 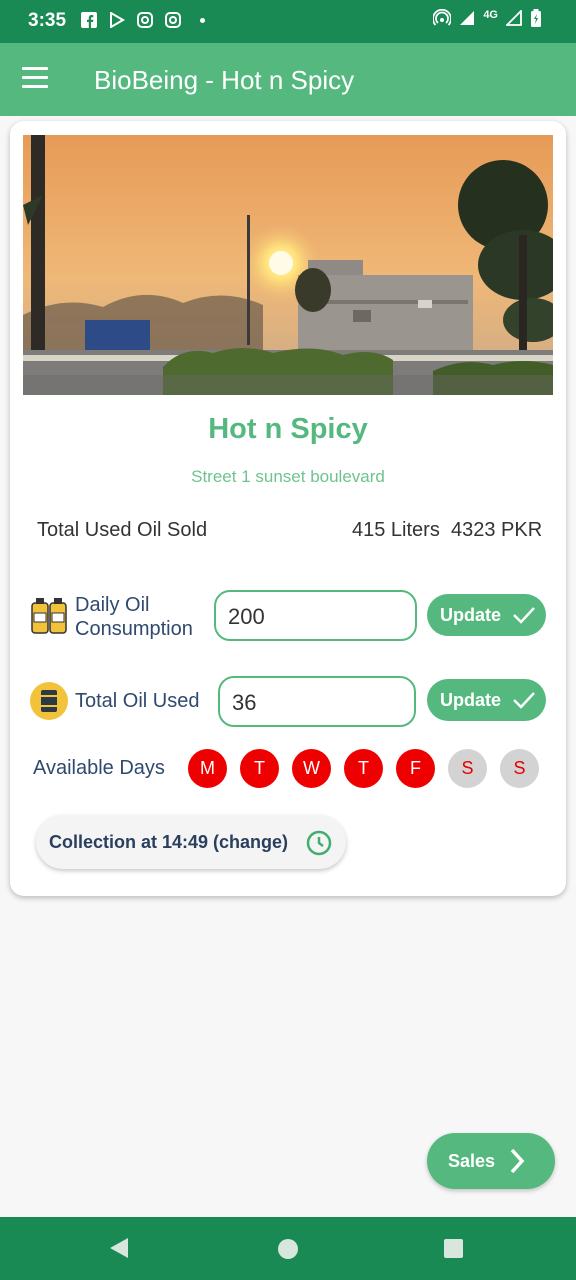 I want to click on oil-bottles-icon, so click(x=49, y=615).